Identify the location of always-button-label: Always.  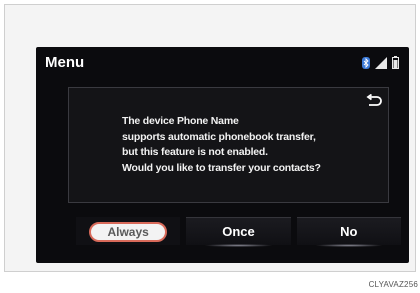
(128, 231).